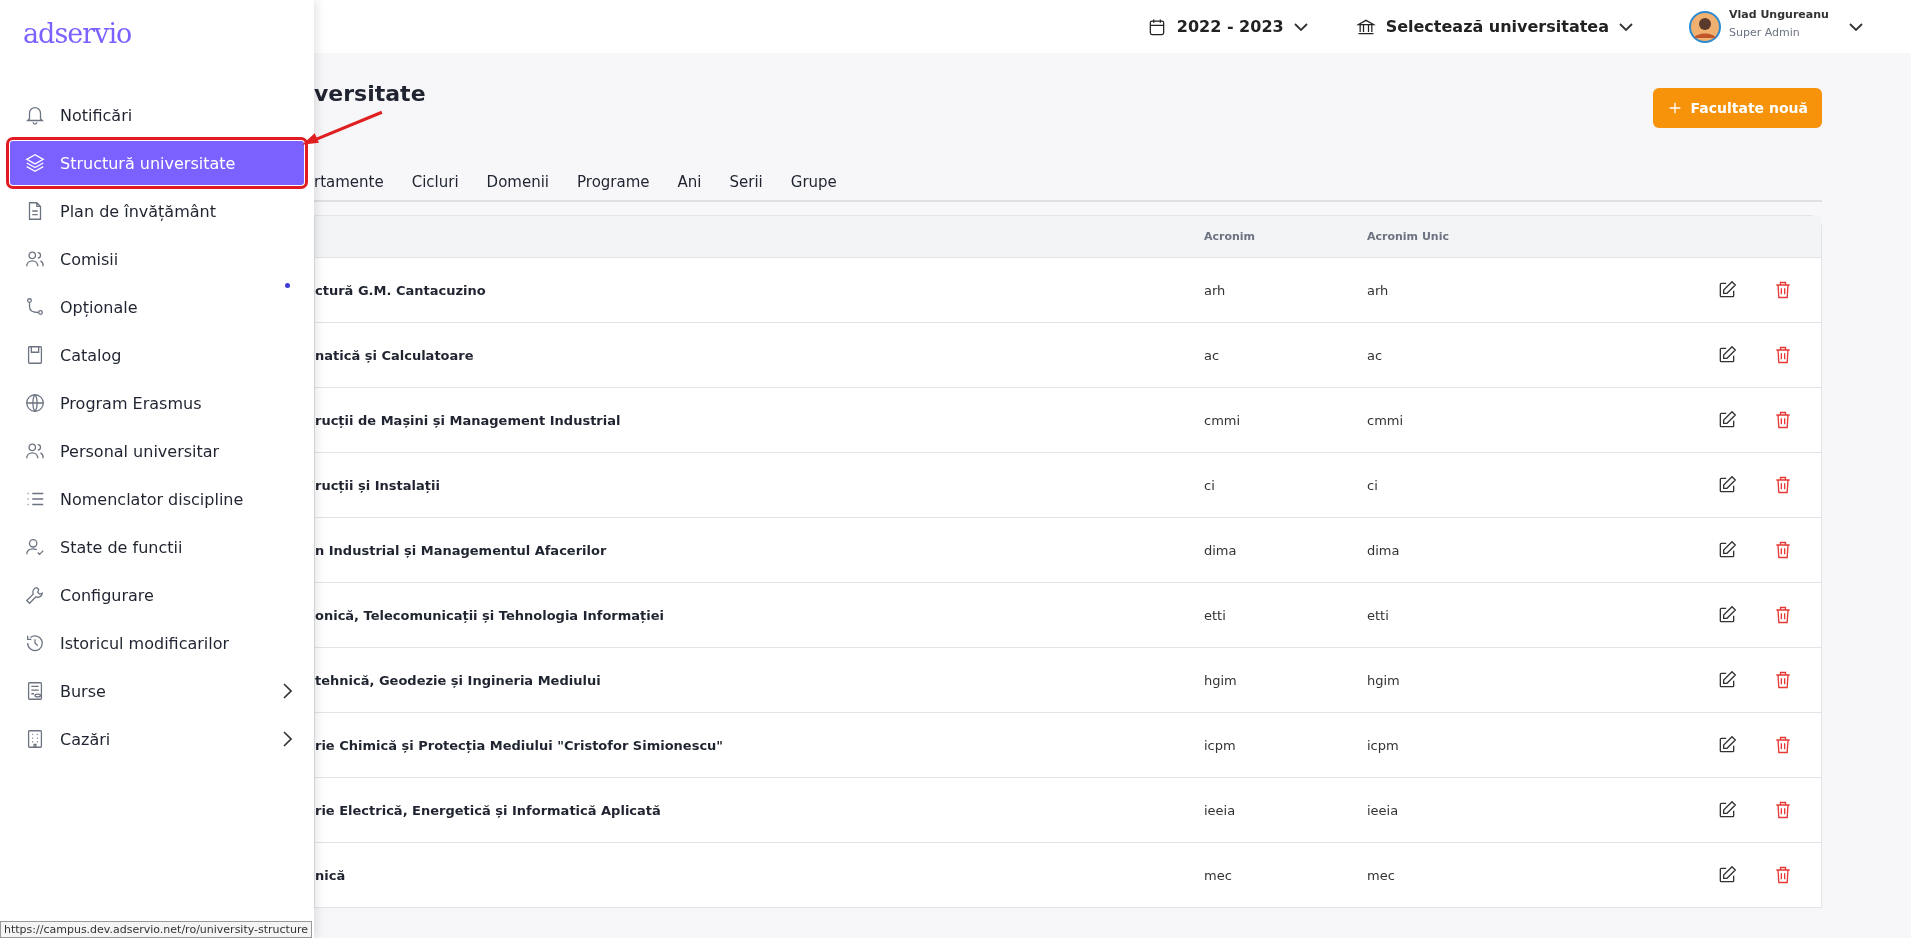  What do you see at coordinates (435, 182) in the screenshot?
I see `tab: Cicluri` at bounding box center [435, 182].